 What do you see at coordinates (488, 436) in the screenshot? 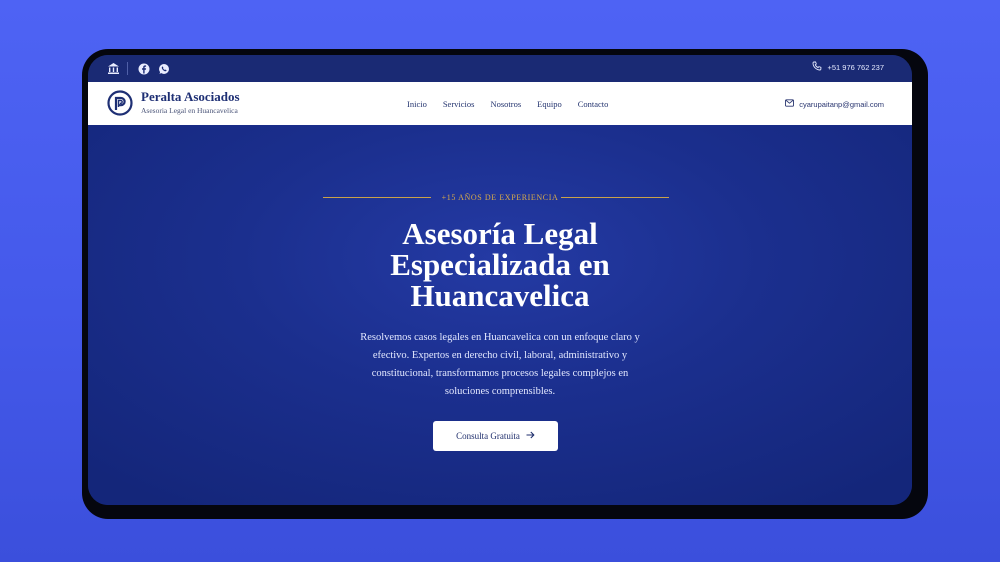
I see `cta-label: Consulta Gratuita` at bounding box center [488, 436].